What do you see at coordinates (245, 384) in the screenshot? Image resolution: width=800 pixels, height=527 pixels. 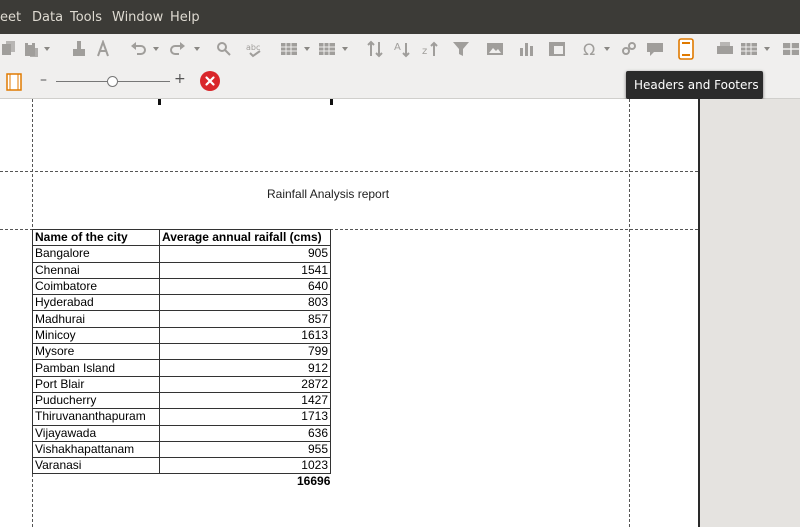 I see `rainfall-cell: 2872` at bounding box center [245, 384].